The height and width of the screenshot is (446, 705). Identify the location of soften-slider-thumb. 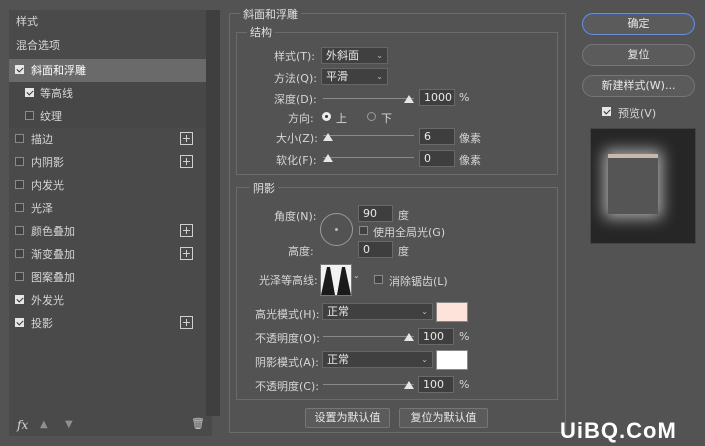
(328, 158).